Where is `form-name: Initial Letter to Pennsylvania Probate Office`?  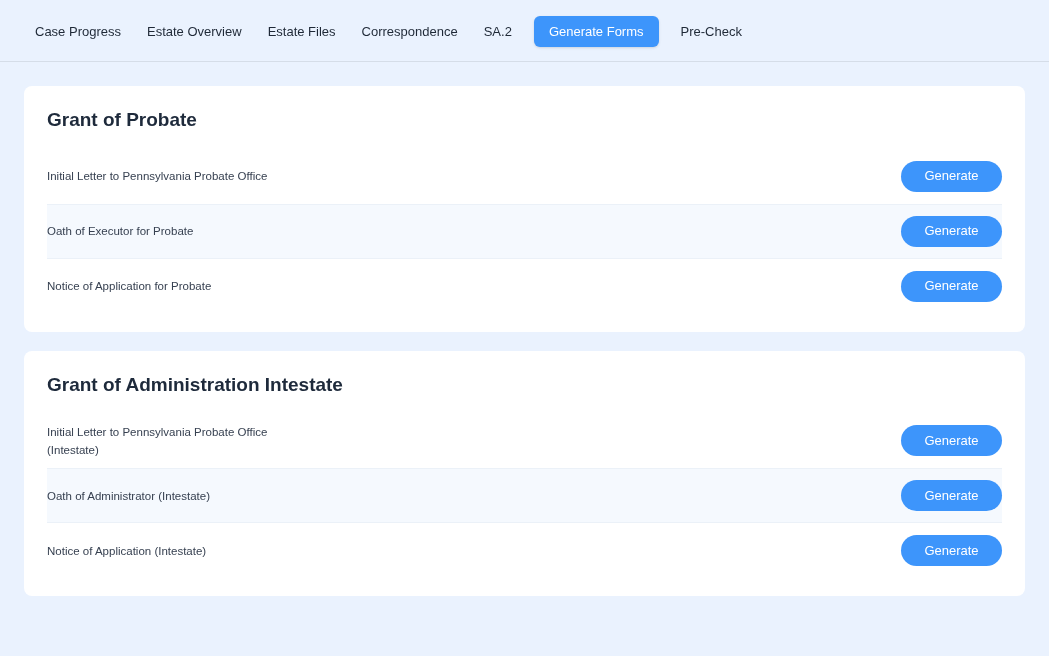 form-name: Initial Letter to Pennsylvania Probate Office is located at coordinates (157, 176).